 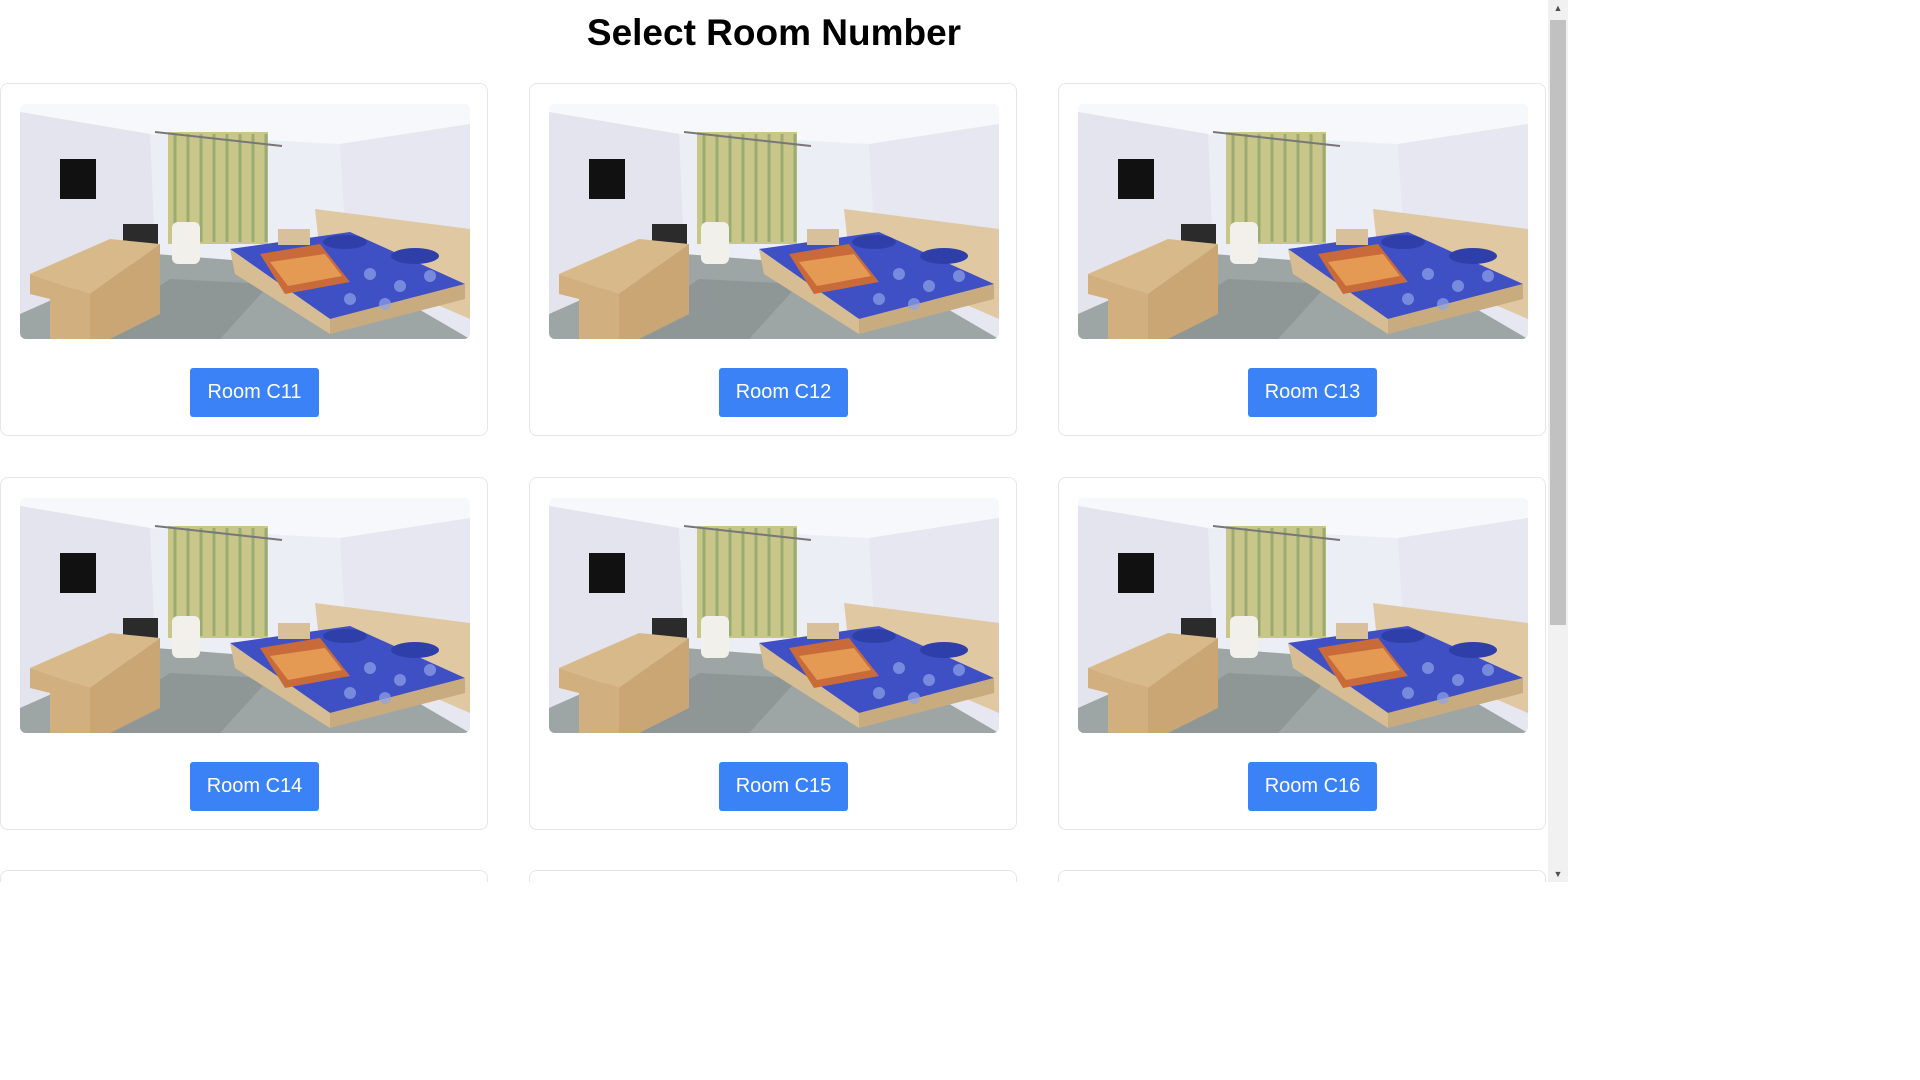 I want to click on vertical-scrollbar: ▲ ▼, so click(x=1558, y=441).